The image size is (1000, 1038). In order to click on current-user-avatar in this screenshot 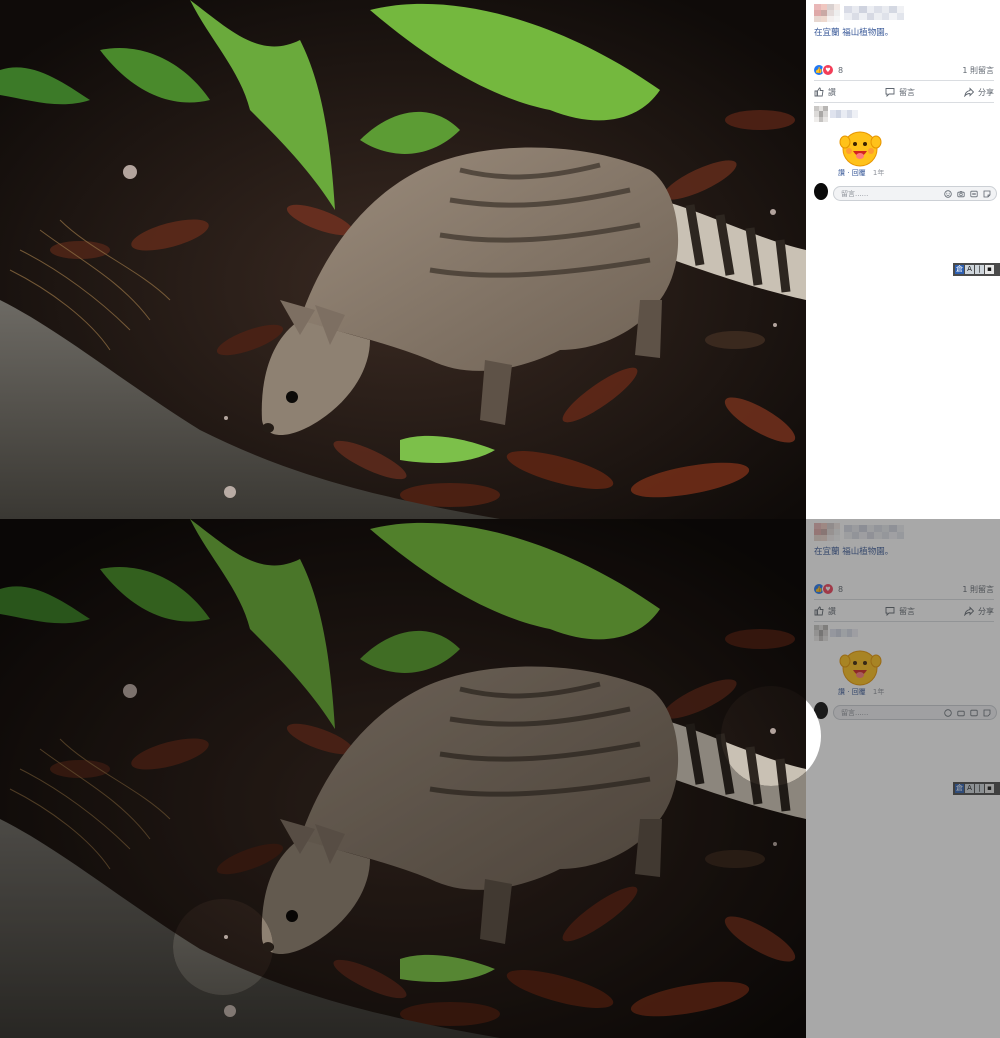, I will do `click(821, 191)`.